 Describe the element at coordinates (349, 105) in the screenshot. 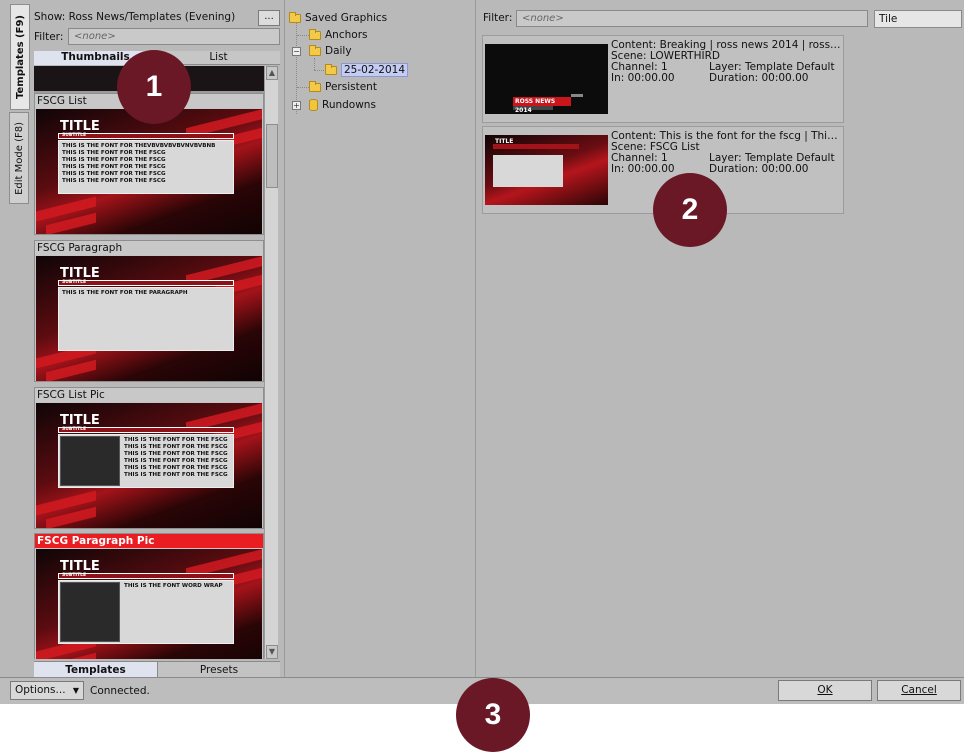

I see `tree-node-label: Rundowns` at that location.